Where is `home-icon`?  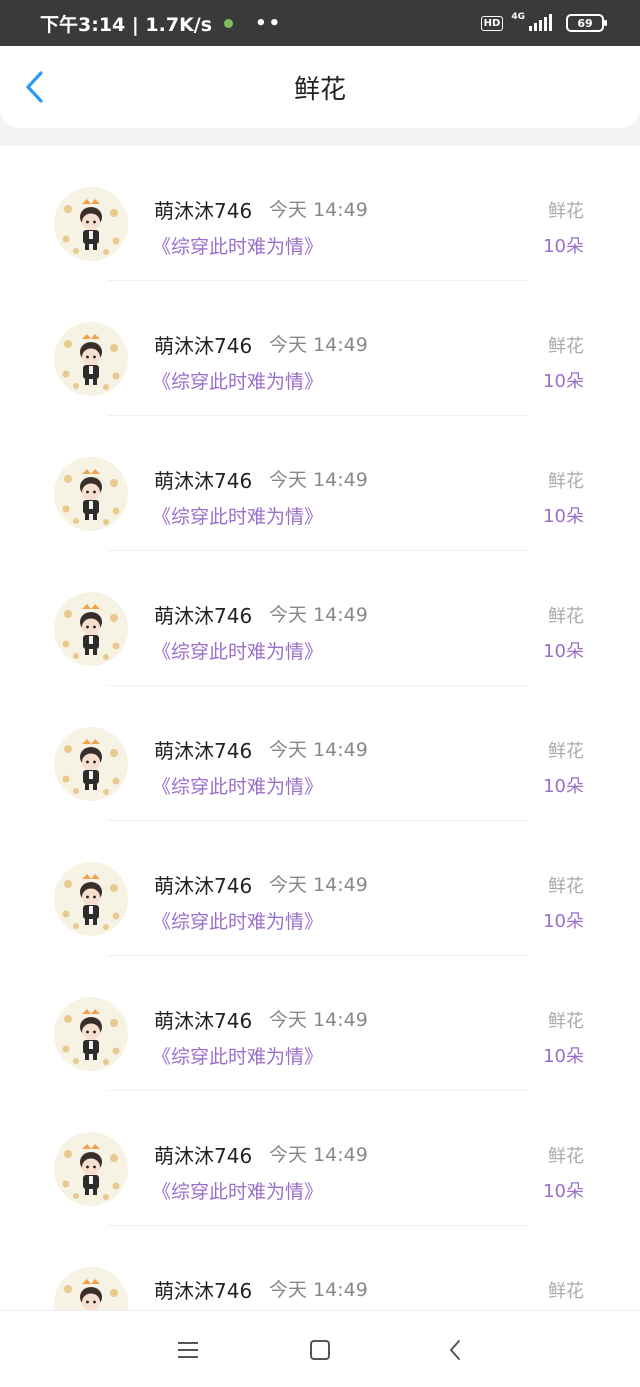 home-icon is located at coordinates (320, 1350).